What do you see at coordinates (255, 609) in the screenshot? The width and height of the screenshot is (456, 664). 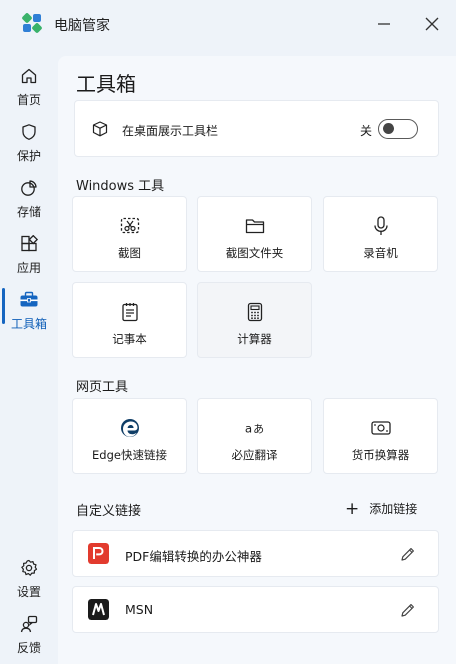 I see `custom-link-msn: MSN` at bounding box center [255, 609].